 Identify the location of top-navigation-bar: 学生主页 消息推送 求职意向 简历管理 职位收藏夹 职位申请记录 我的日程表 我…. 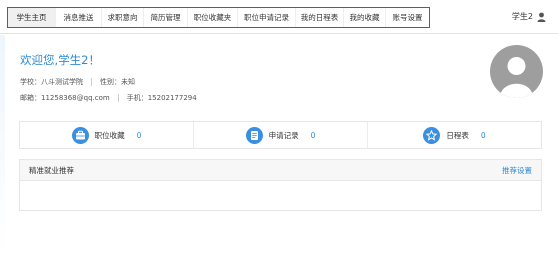
(279, 17).